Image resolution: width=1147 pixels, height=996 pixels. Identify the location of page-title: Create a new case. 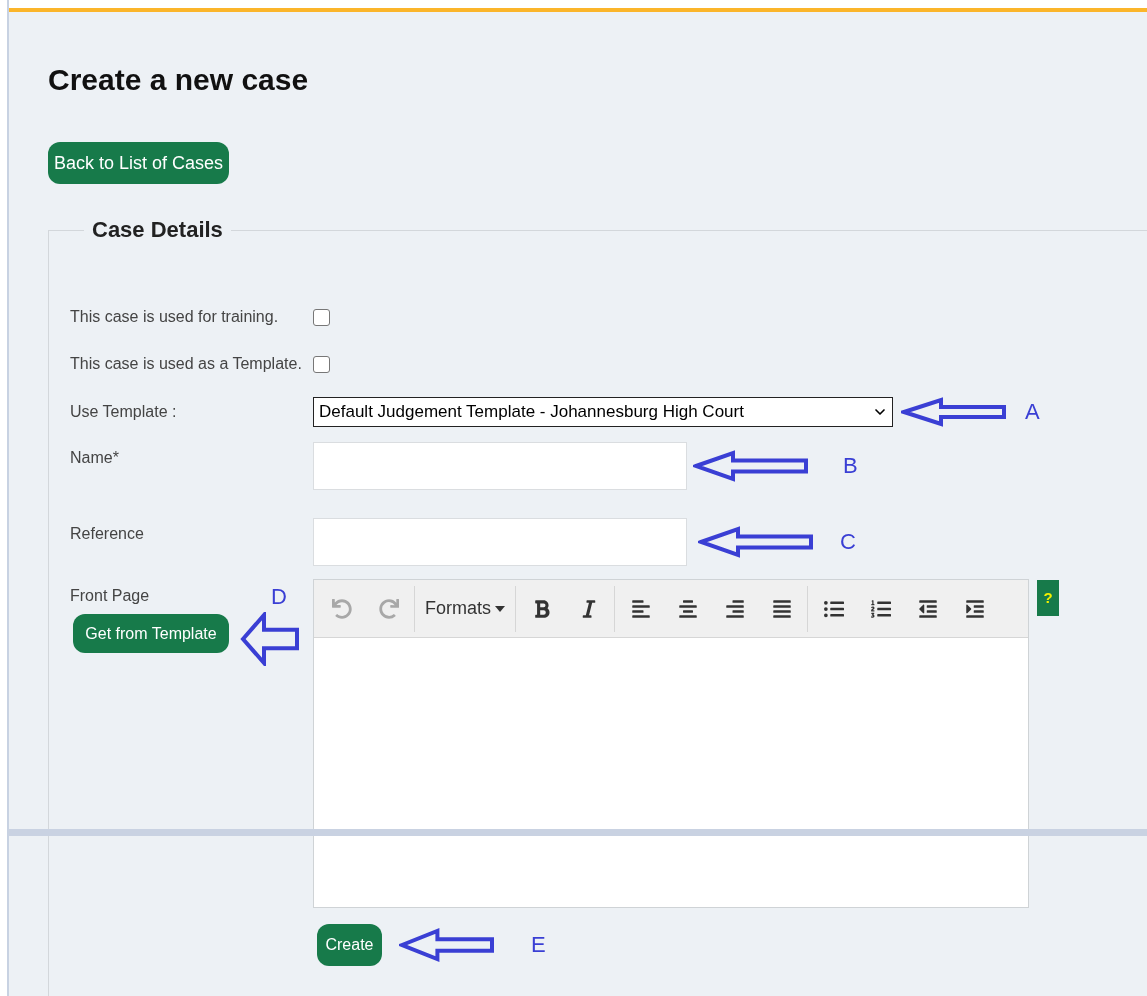
(178, 80).